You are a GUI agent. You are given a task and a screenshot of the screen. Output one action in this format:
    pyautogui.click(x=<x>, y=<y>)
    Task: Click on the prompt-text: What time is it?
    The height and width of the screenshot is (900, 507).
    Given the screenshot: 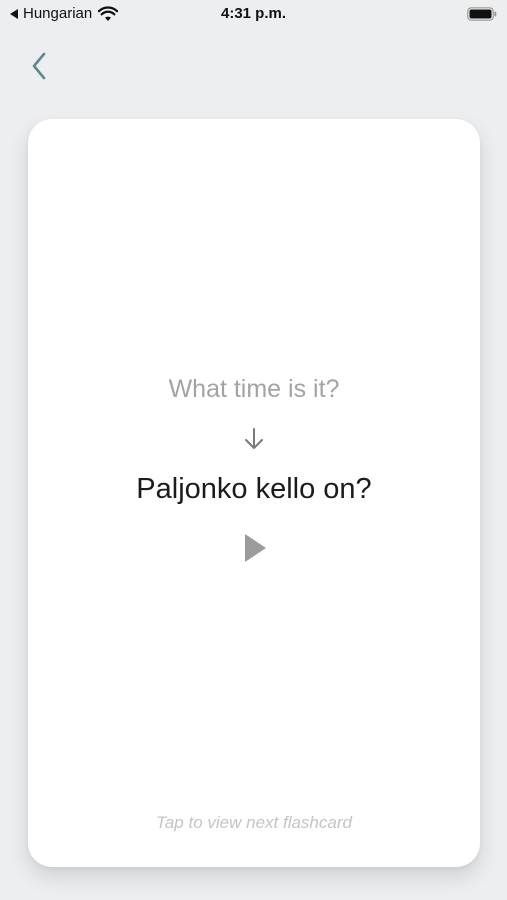 What is the action you would take?
    pyautogui.click(x=254, y=389)
    